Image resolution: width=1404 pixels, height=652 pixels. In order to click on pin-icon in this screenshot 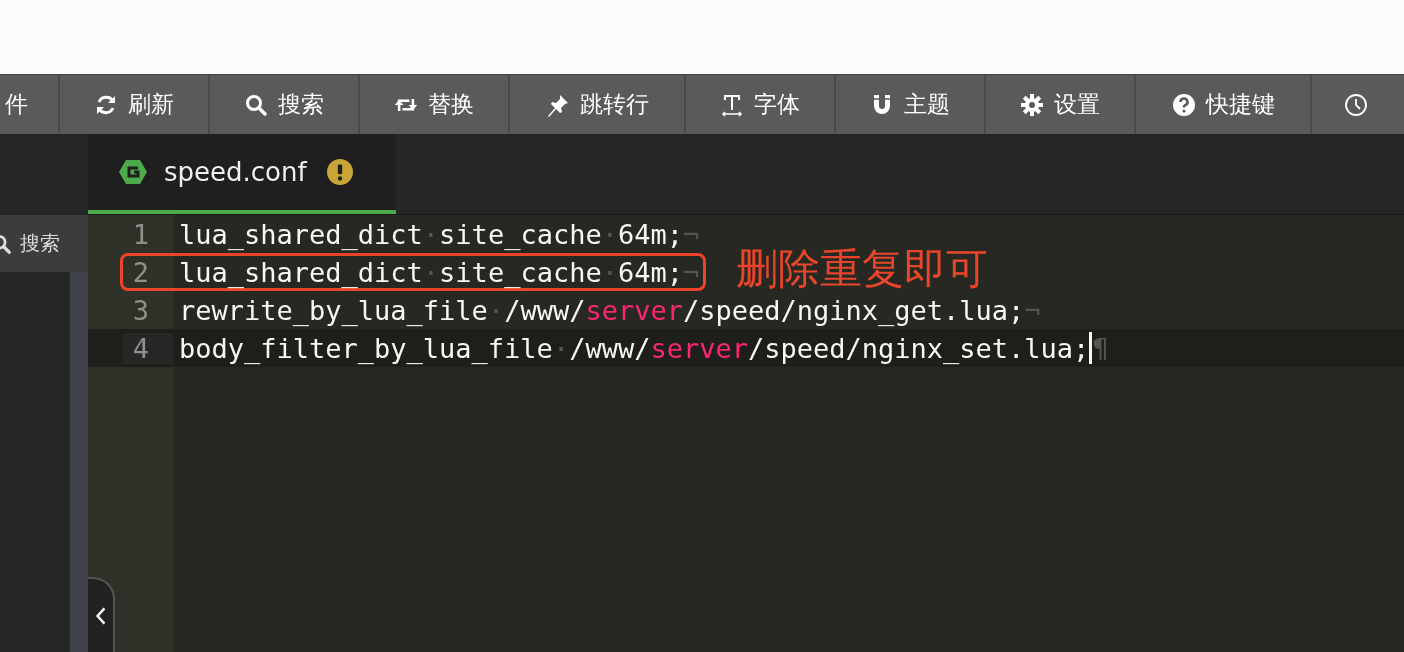, I will do `click(557, 104)`.